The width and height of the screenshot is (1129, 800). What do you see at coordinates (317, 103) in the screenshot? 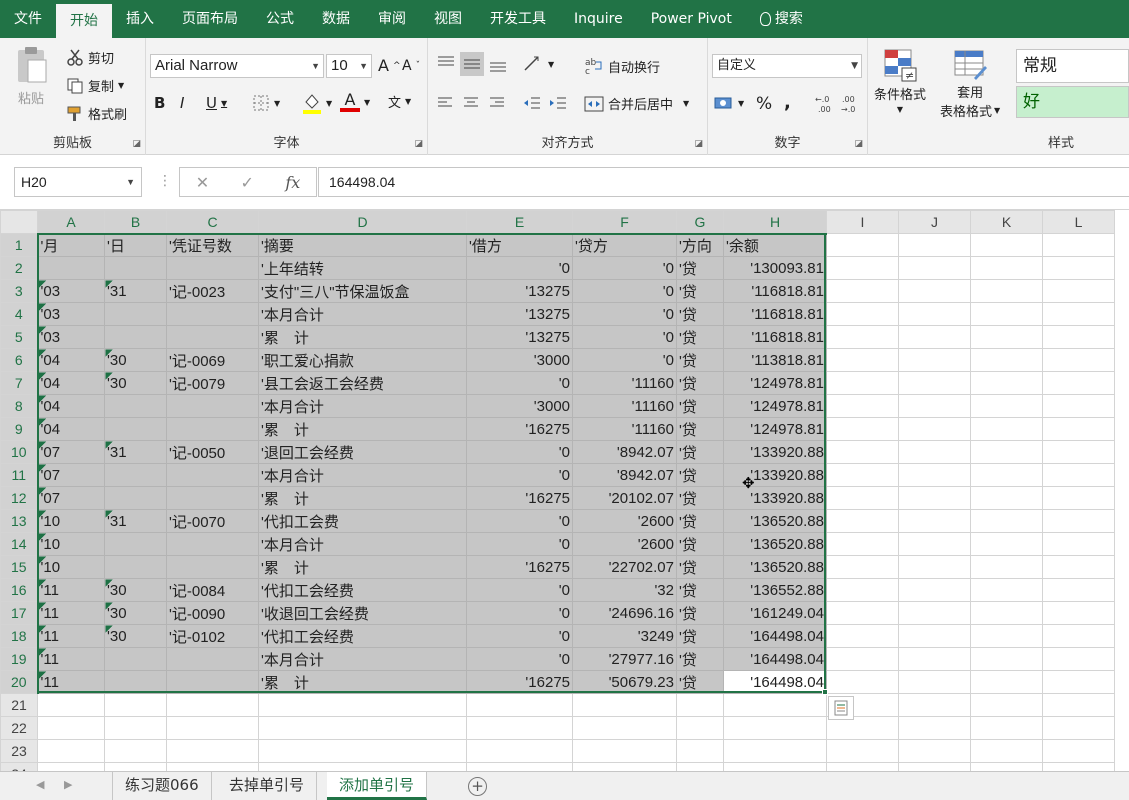
I see `fill-color-button: ▼` at bounding box center [317, 103].